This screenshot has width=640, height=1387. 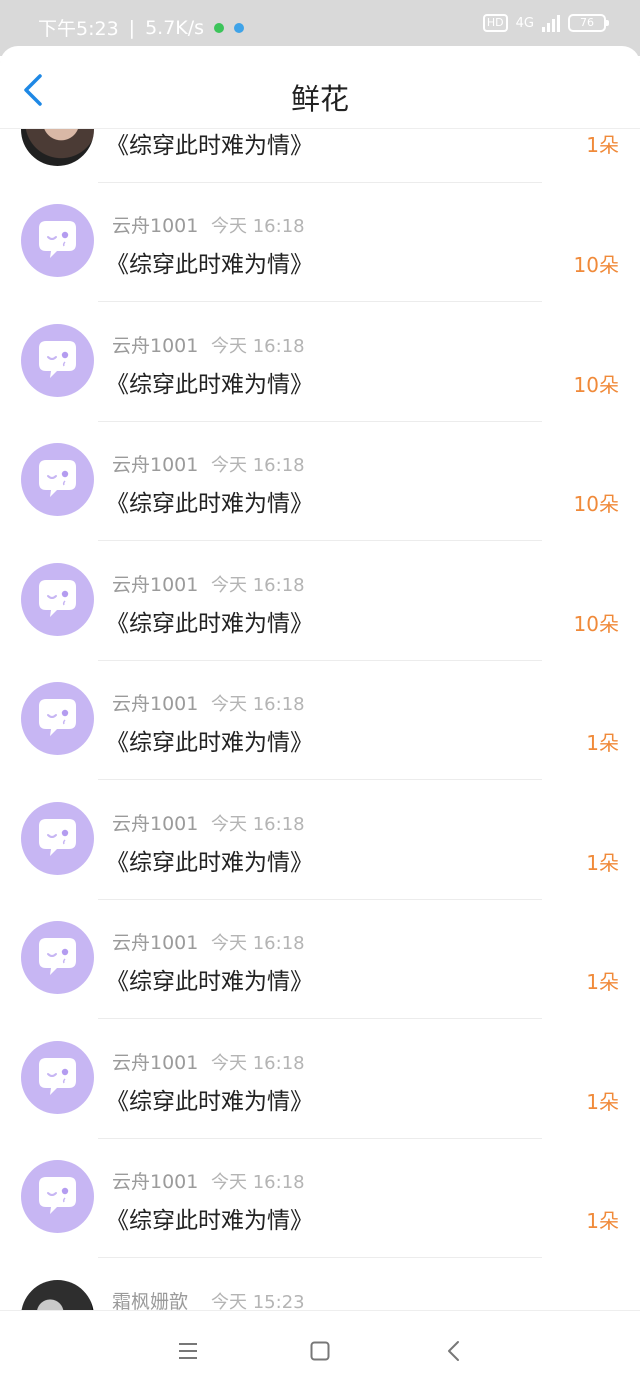 I want to click on back-nav-button, so click(x=454, y=1351).